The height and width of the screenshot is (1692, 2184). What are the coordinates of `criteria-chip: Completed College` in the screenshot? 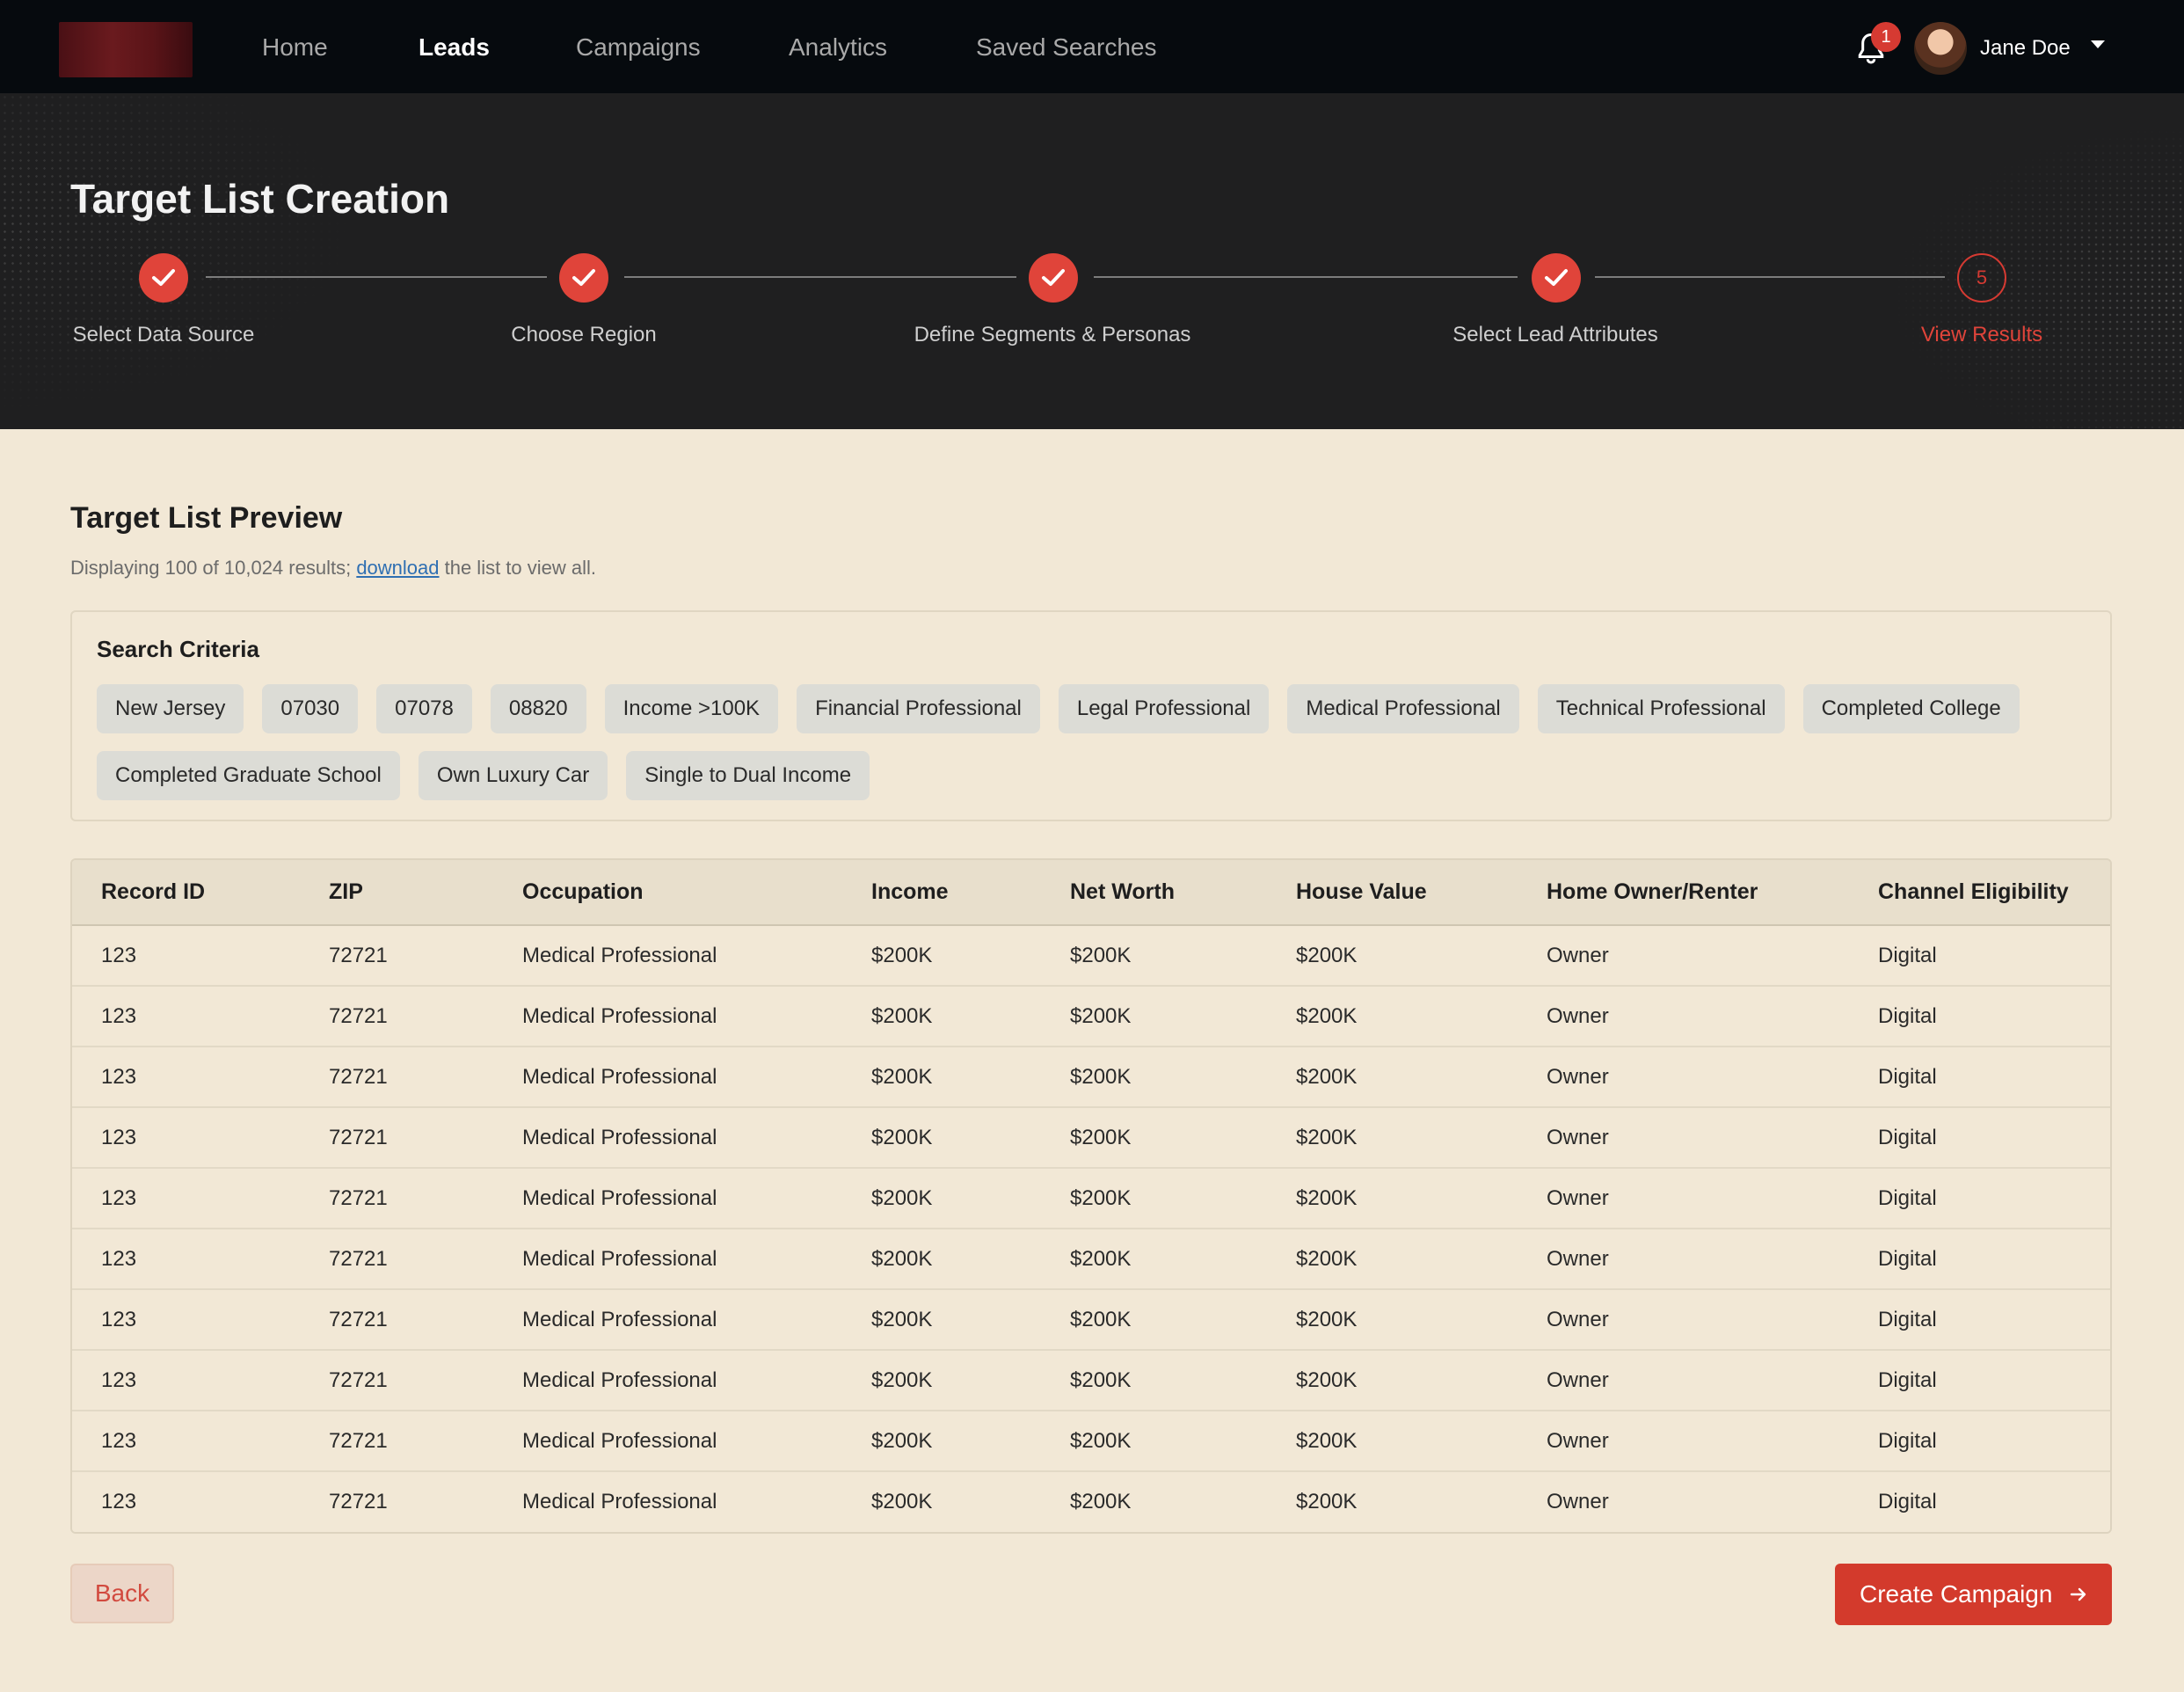 It's located at (1911, 708).